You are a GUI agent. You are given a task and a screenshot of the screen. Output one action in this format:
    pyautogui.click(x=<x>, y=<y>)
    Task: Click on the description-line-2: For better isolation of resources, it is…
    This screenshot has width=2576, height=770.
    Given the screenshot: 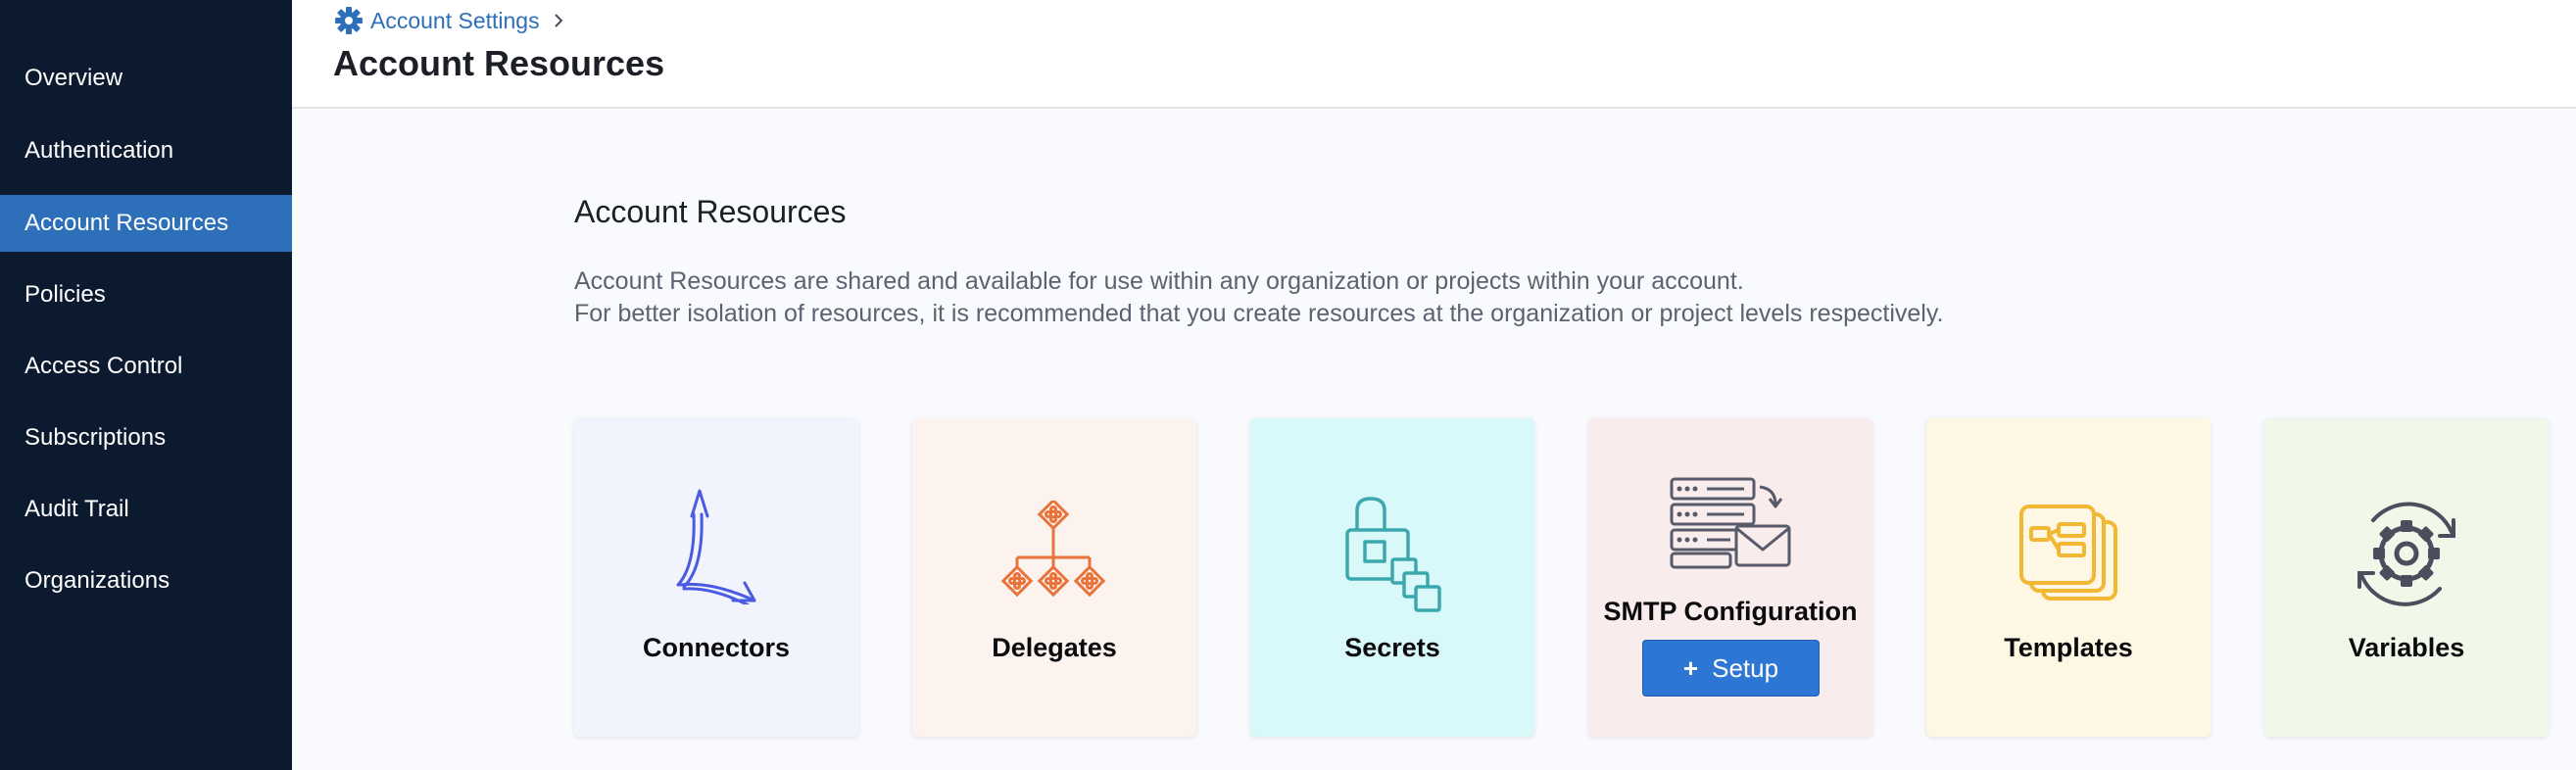 What is the action you would take?
    pyautogui.click(x=1259, y=314)
    